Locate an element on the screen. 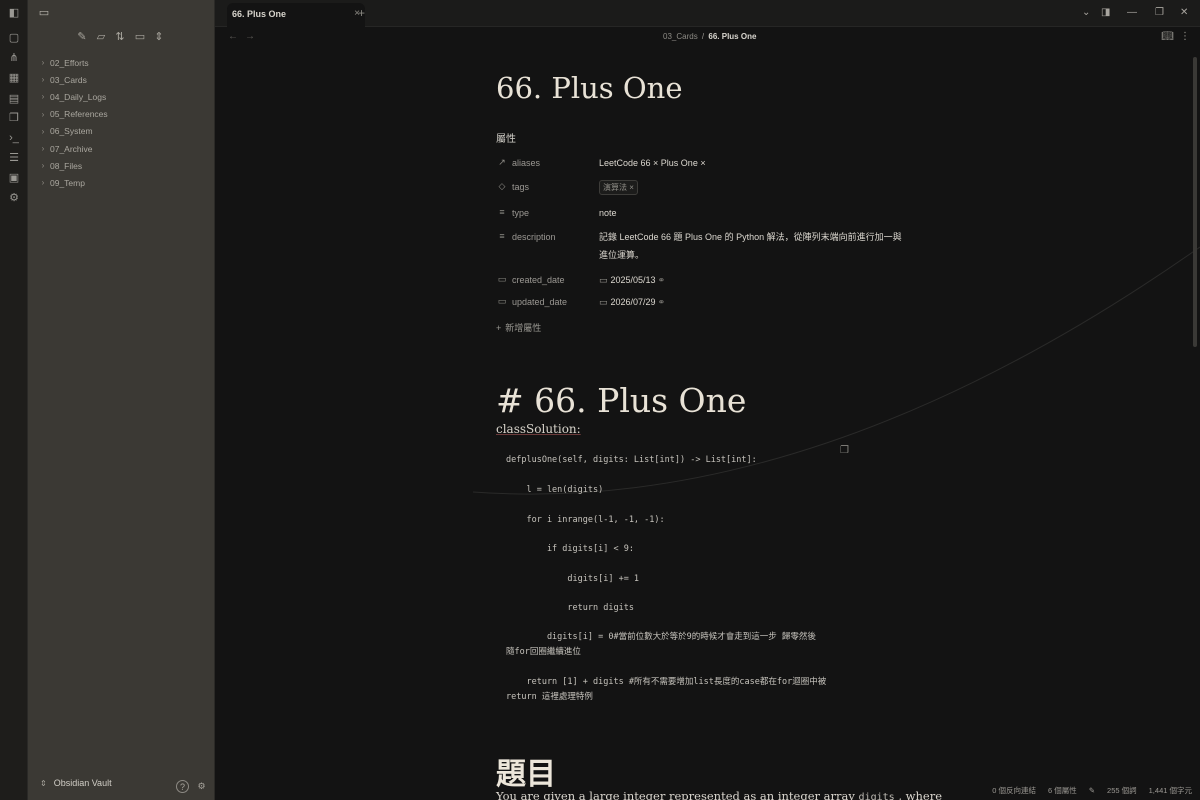  tags-icon: ◇ is located at coordinates (502, 186).